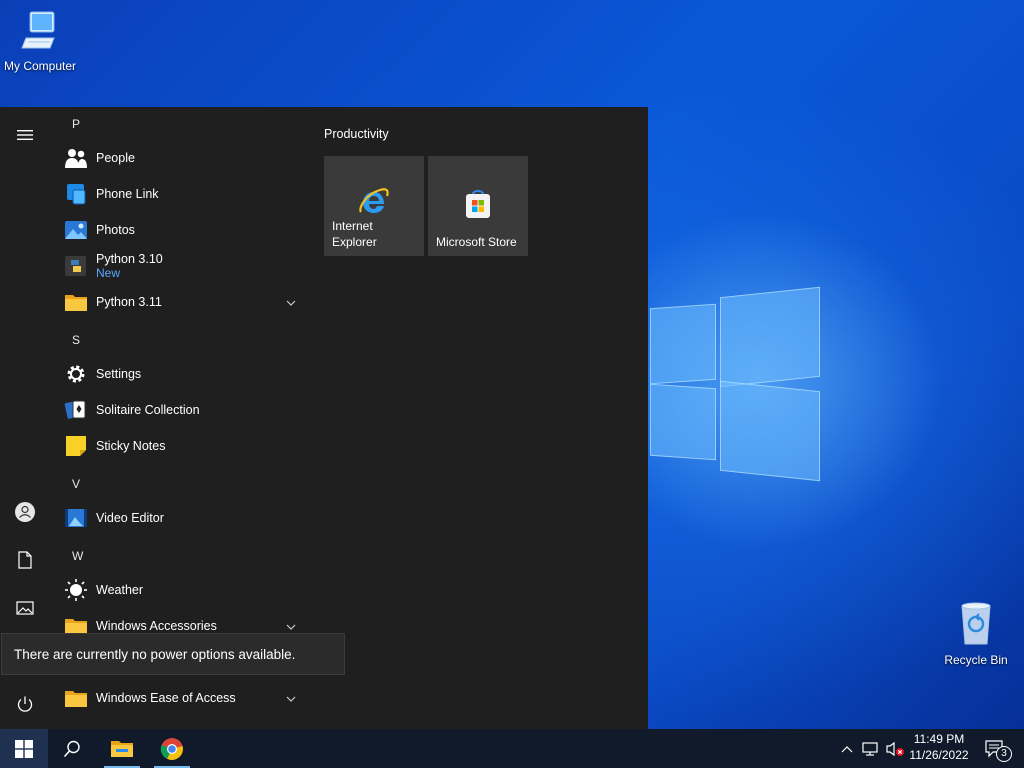  What do you see at coordinates (129, 302) in the screenshot?
I see `app-name: Python 3.11` at bounding box center [129, 302].